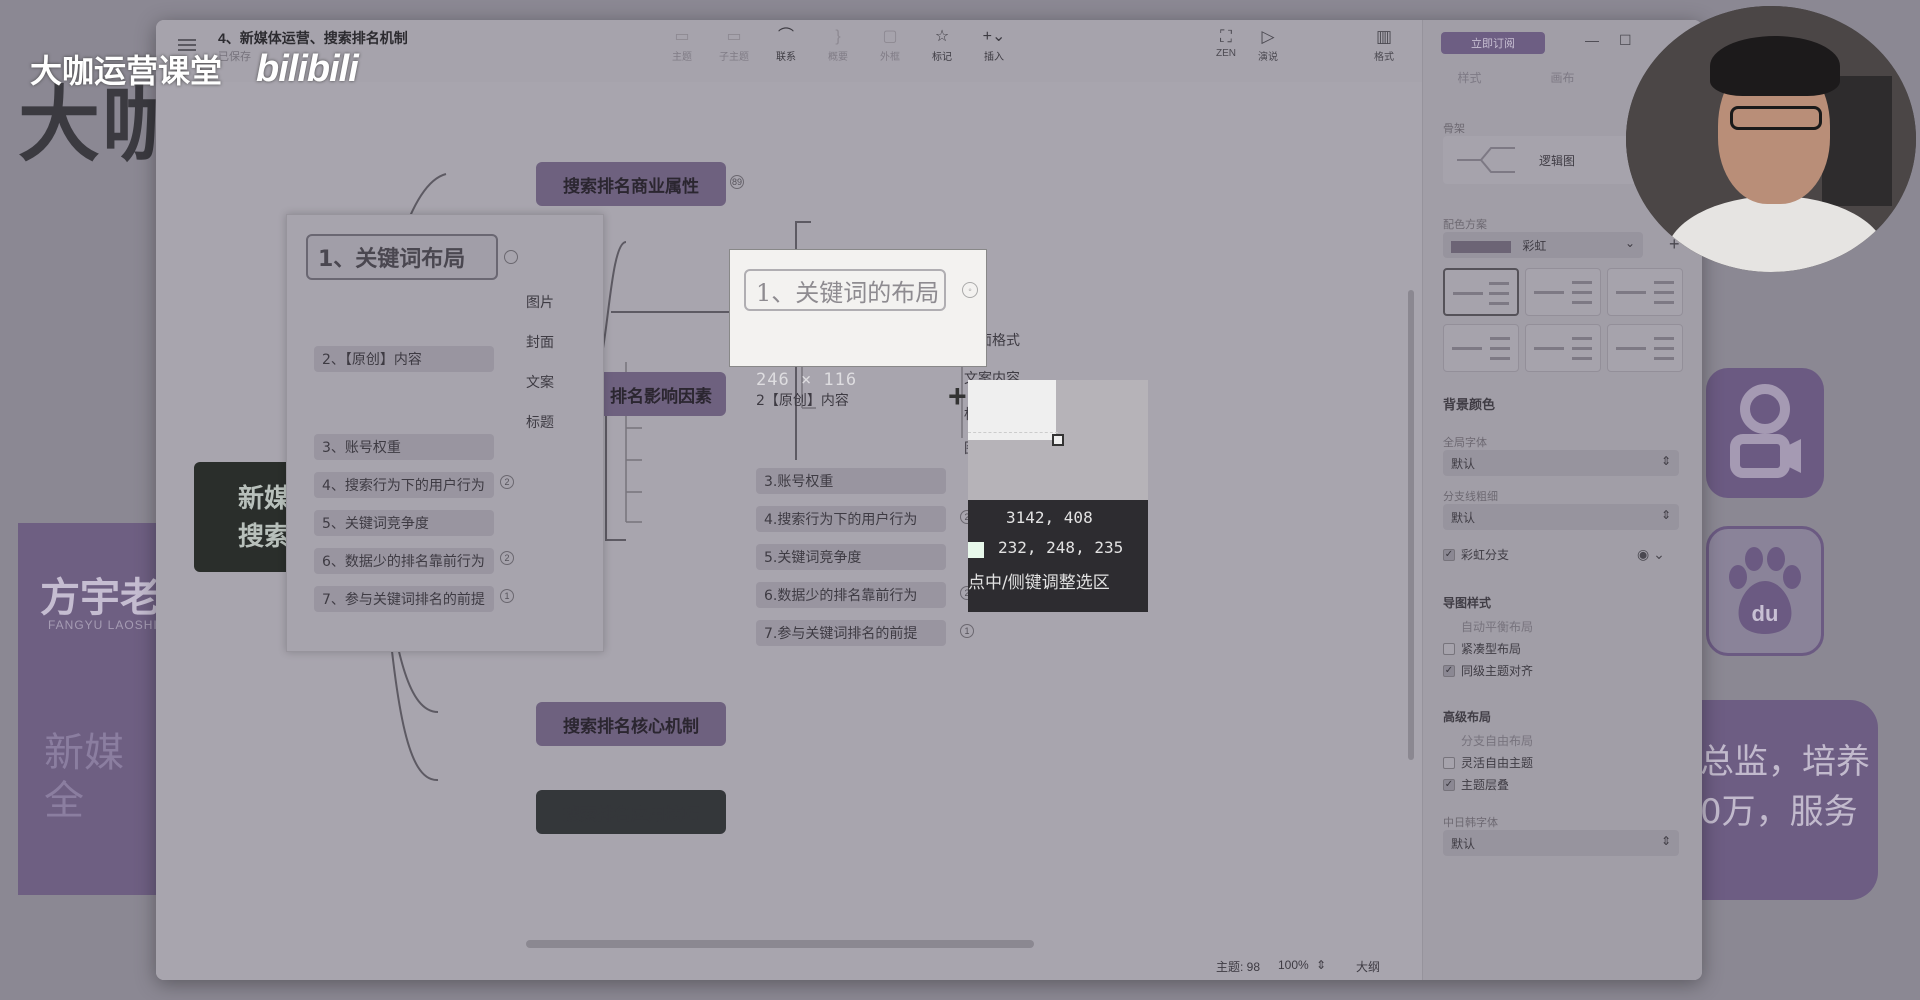 The height and width of the screenshot is (1000, 1920). Describe the element at coordinates (402, 257) in the screenshot. I see `keyword-layout-topic: 1、关键词布局` at that location.